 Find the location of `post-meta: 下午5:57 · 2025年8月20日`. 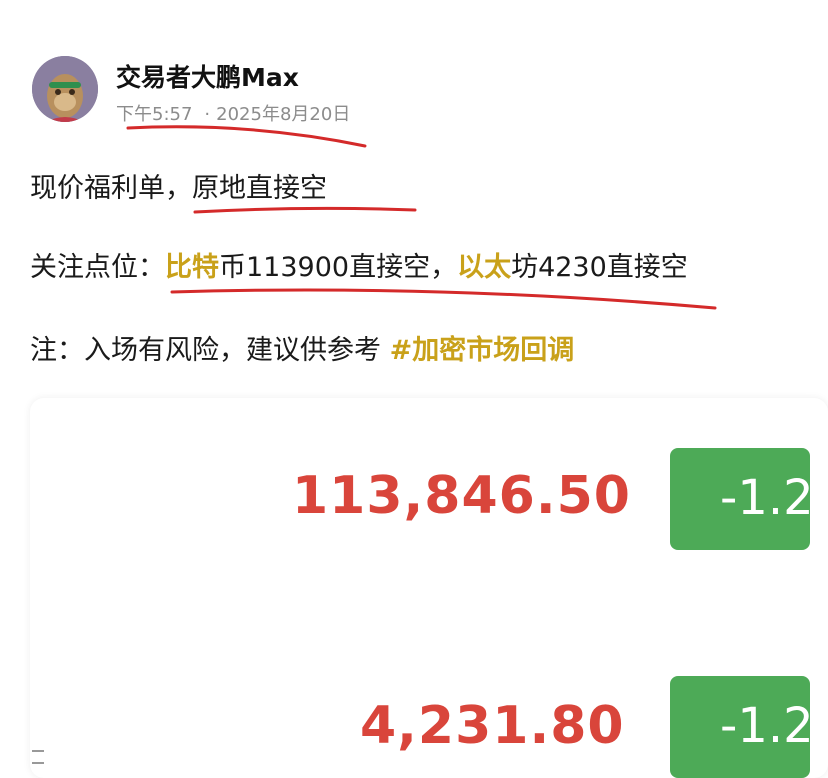

post-meta: 下午5:57 · 2025年8月20日 is located at coordinates (233, 113).